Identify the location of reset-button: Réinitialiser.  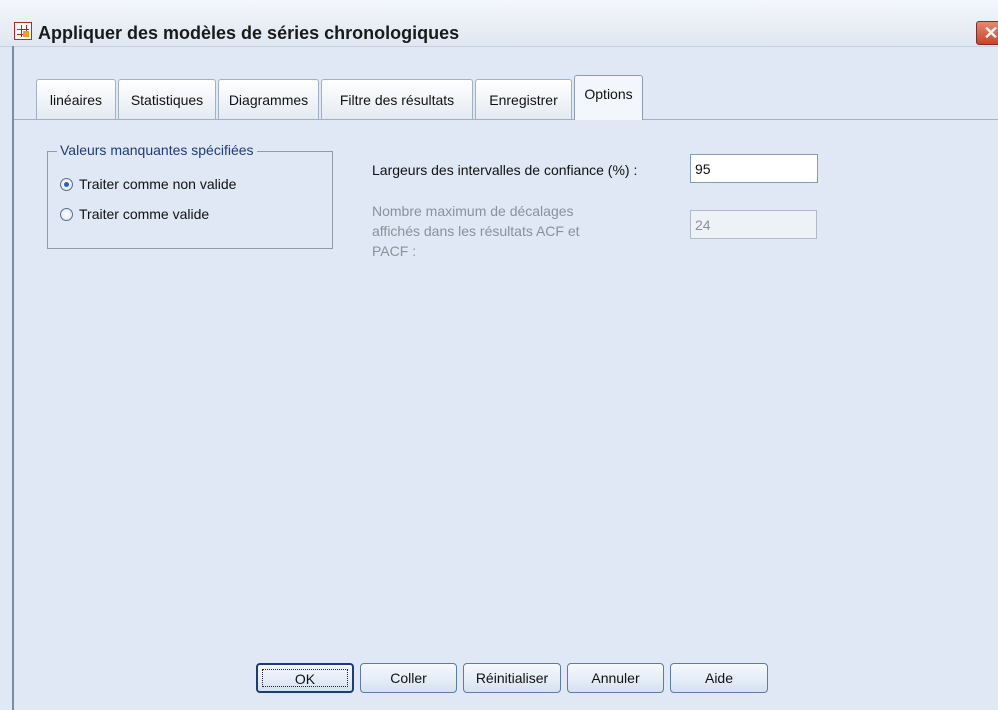
(512, 678).